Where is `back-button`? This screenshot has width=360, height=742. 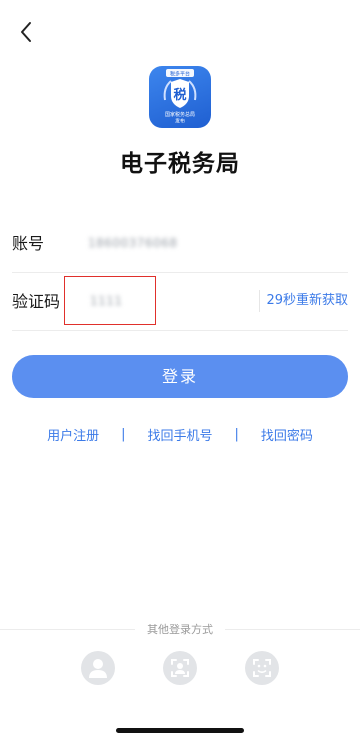
back-button is located at coordinates (26, 32).